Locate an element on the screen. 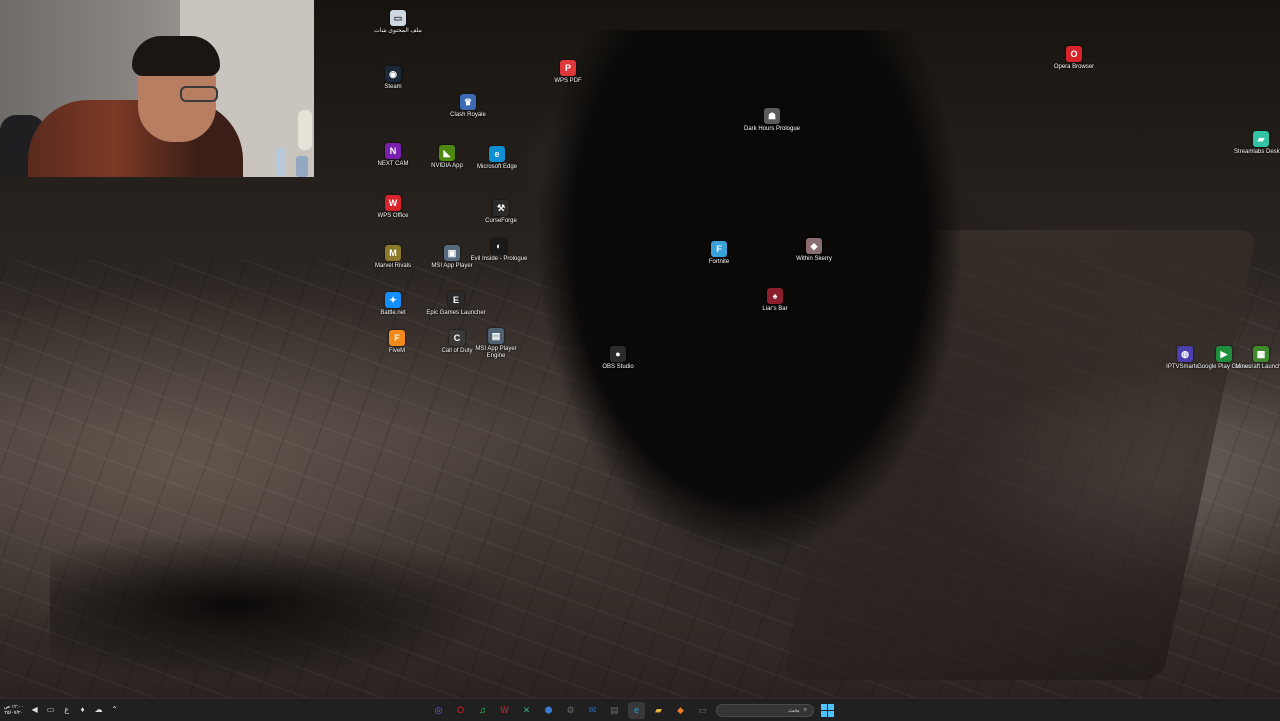  taskbar-app-wps: W is located at coordinates (504, 710).